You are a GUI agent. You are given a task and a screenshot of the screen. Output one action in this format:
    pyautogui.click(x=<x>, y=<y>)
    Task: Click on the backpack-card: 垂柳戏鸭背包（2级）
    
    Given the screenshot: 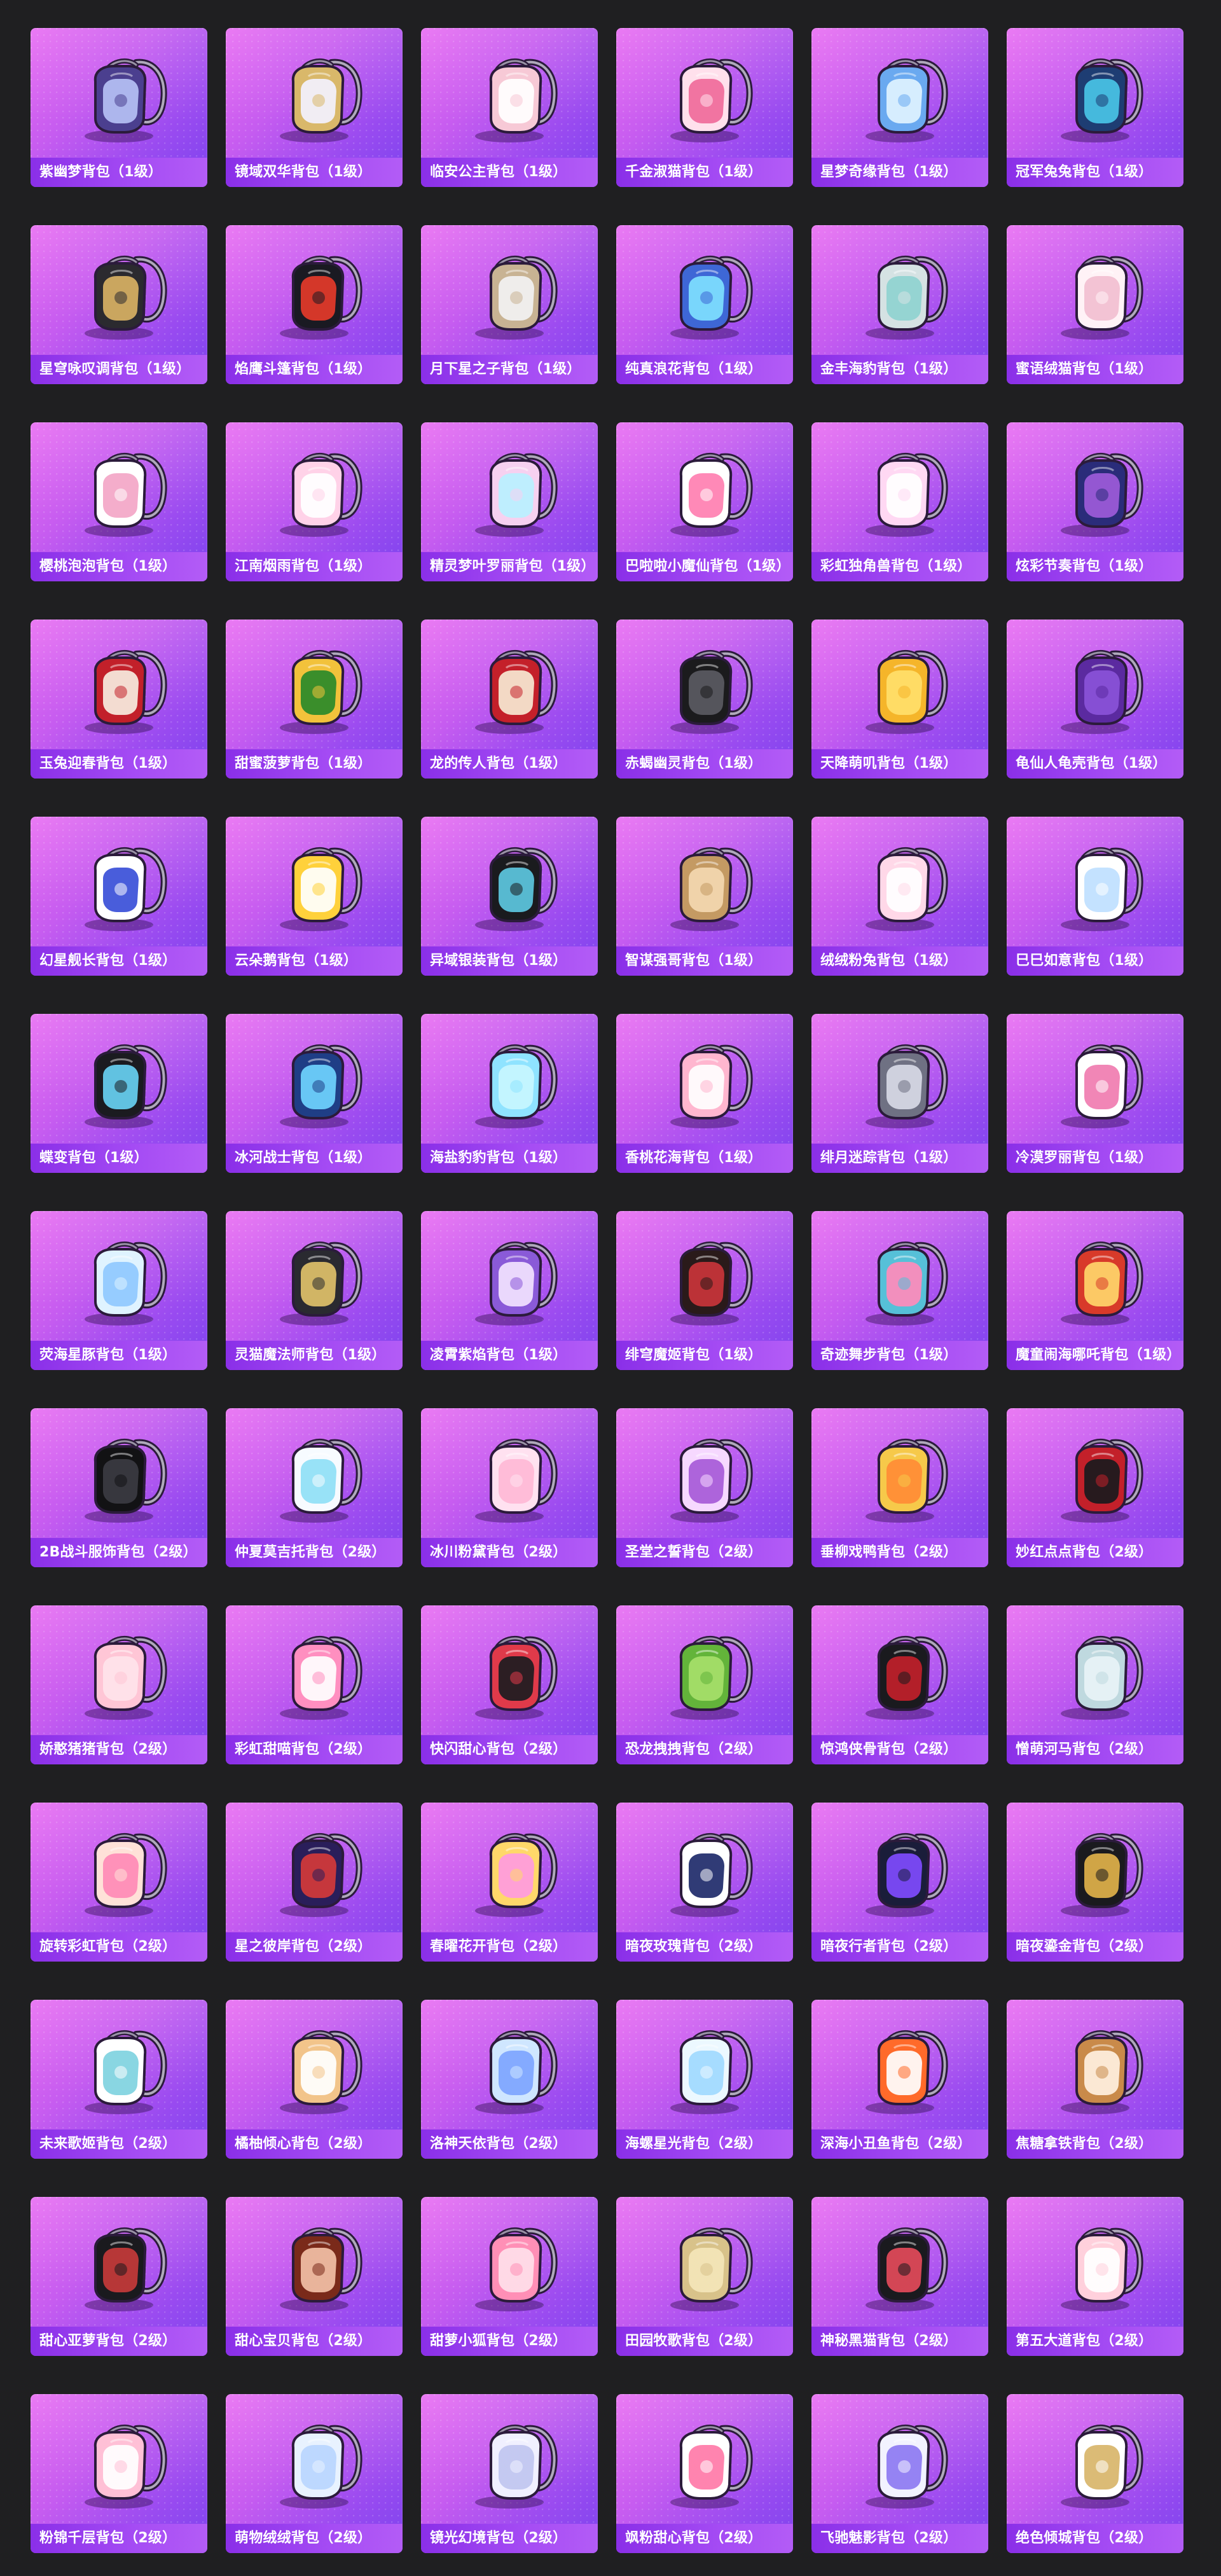 What is the action you would take?
    pyautogui.click(x=899, y=1487)
    